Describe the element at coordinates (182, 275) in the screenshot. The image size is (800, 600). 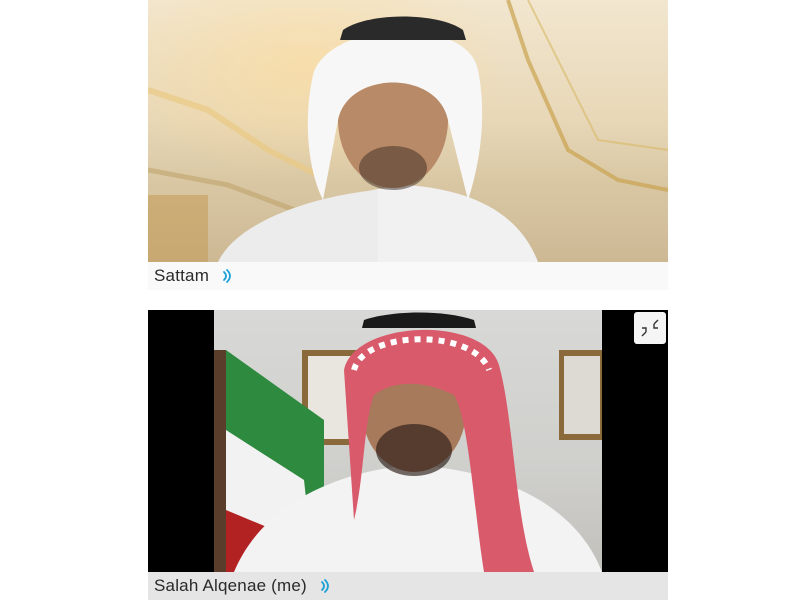
I see `participant-name: Sattam` at that location.